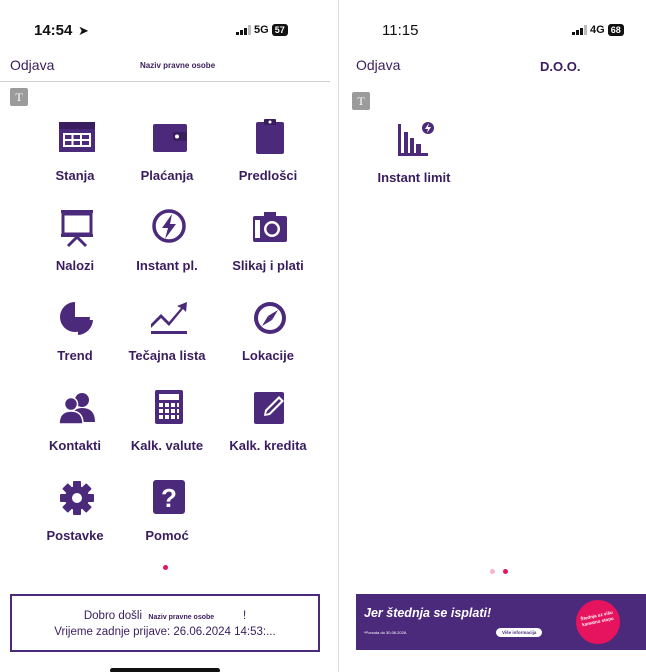 The height and width of the screenshot is (672, 646). I want to click on tile-kontakti: Kontakti, so click(75, 425).